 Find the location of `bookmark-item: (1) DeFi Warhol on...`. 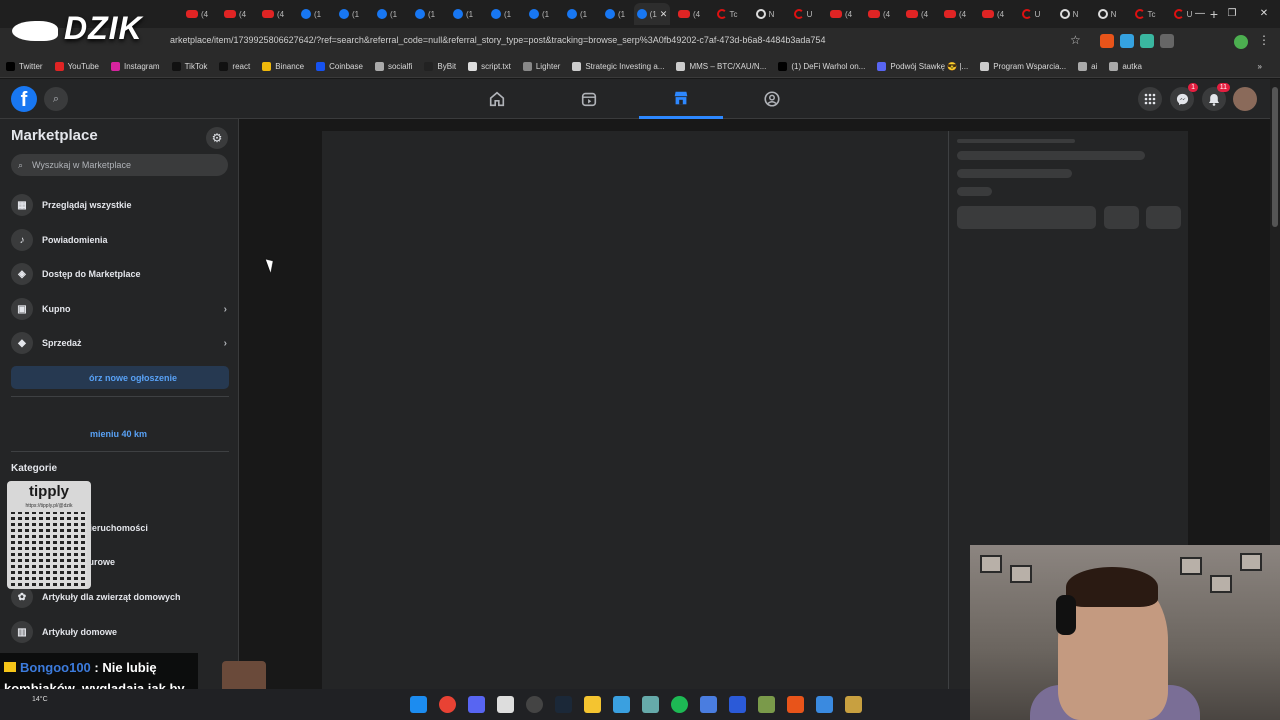

bookmark-item: (1) DeFi Warhol on... is located at coordinates (821, 66).